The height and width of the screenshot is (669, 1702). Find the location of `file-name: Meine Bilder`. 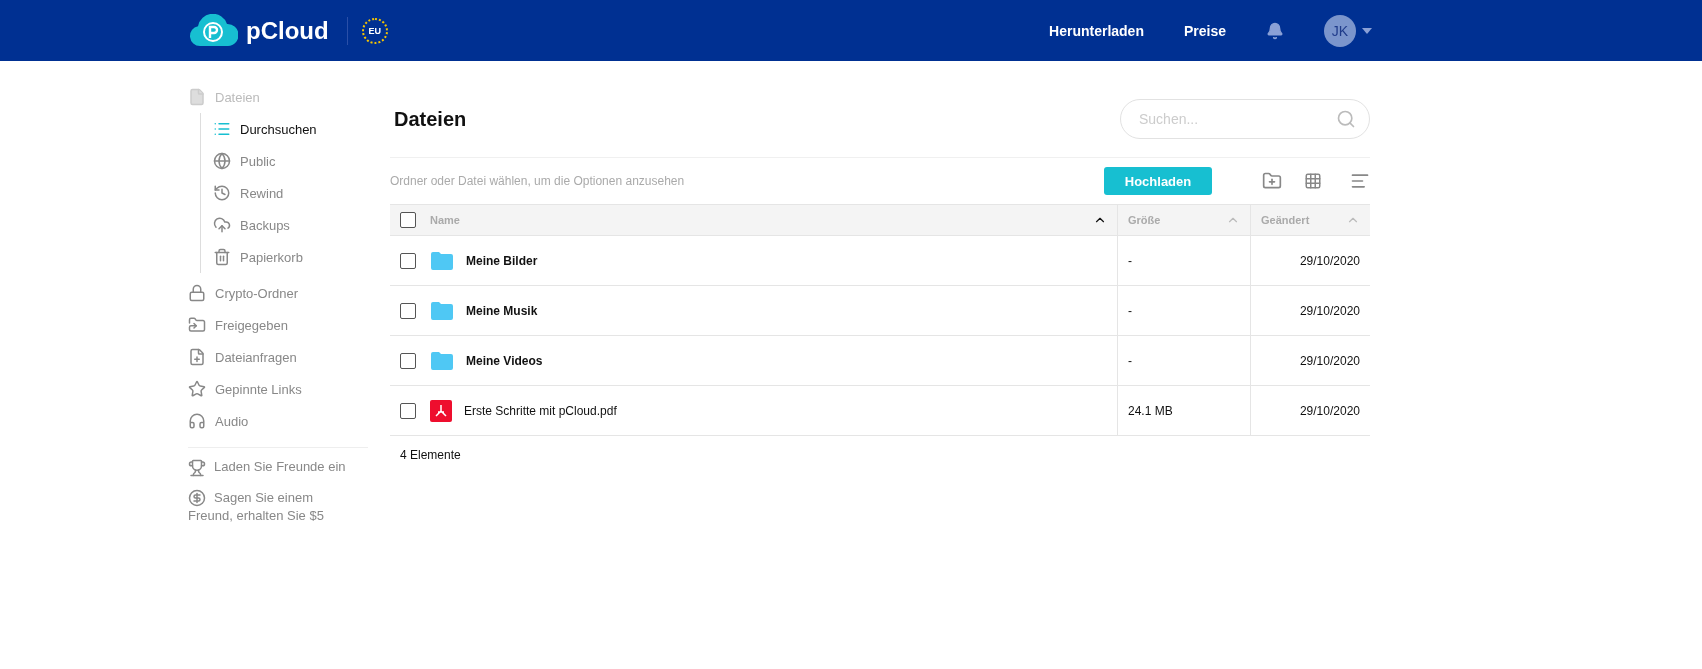

file-name: Meine Bilder is located at coordinates (502, 260).